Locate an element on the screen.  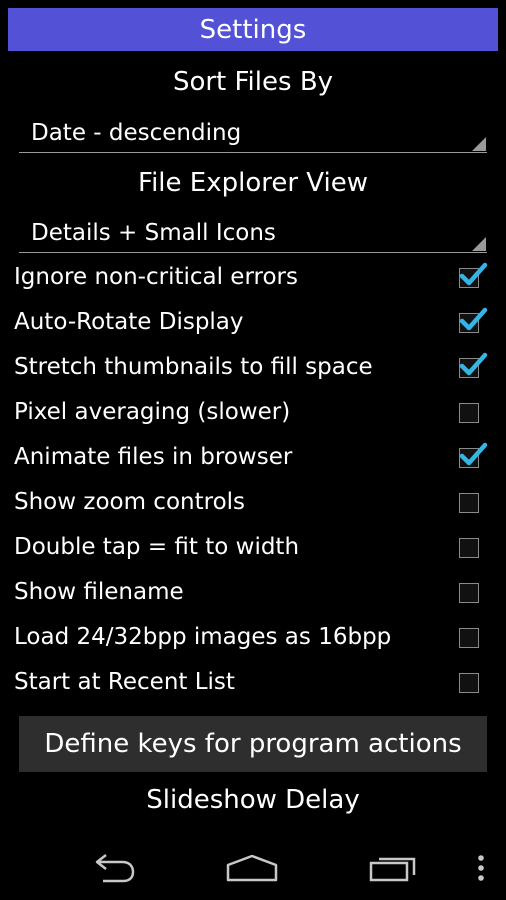
sort-files-spinner: Date - descending is located at coordinates (253, 134).